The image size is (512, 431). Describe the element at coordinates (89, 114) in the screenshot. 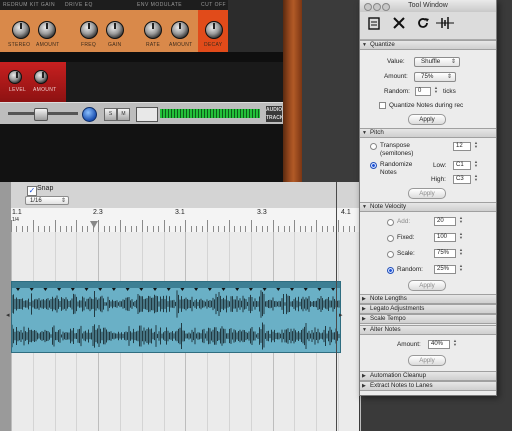

I see `pan-knob` at that location.